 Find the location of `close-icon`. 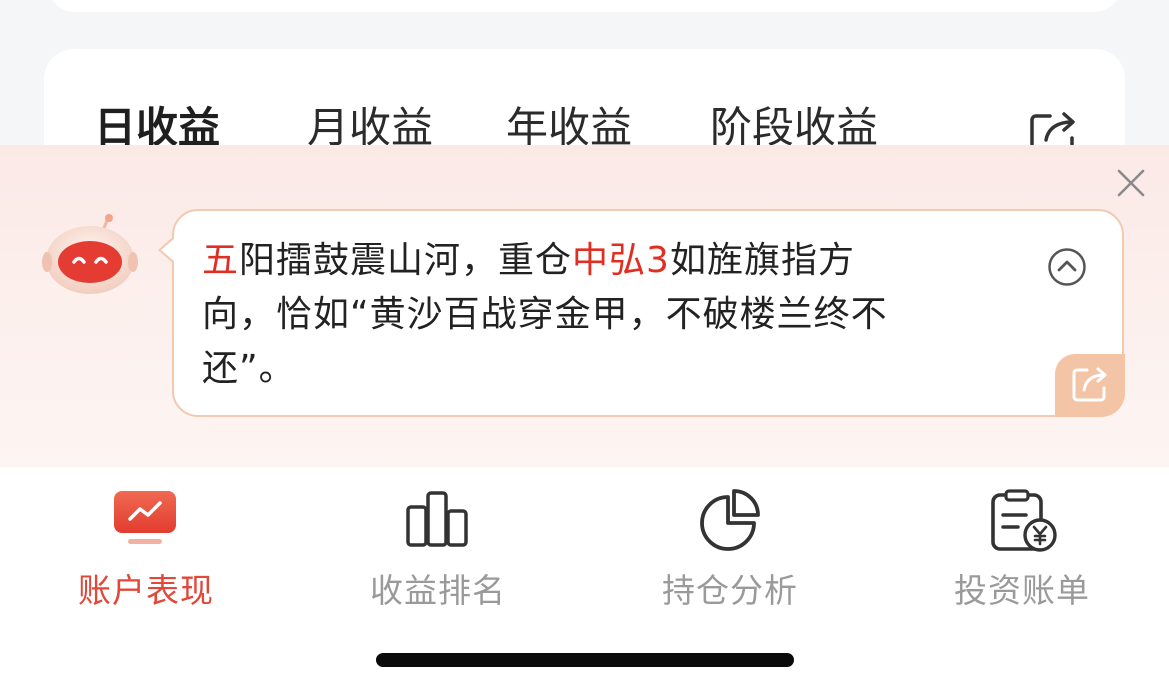

close-icon is located at coordinates (1131, 183).